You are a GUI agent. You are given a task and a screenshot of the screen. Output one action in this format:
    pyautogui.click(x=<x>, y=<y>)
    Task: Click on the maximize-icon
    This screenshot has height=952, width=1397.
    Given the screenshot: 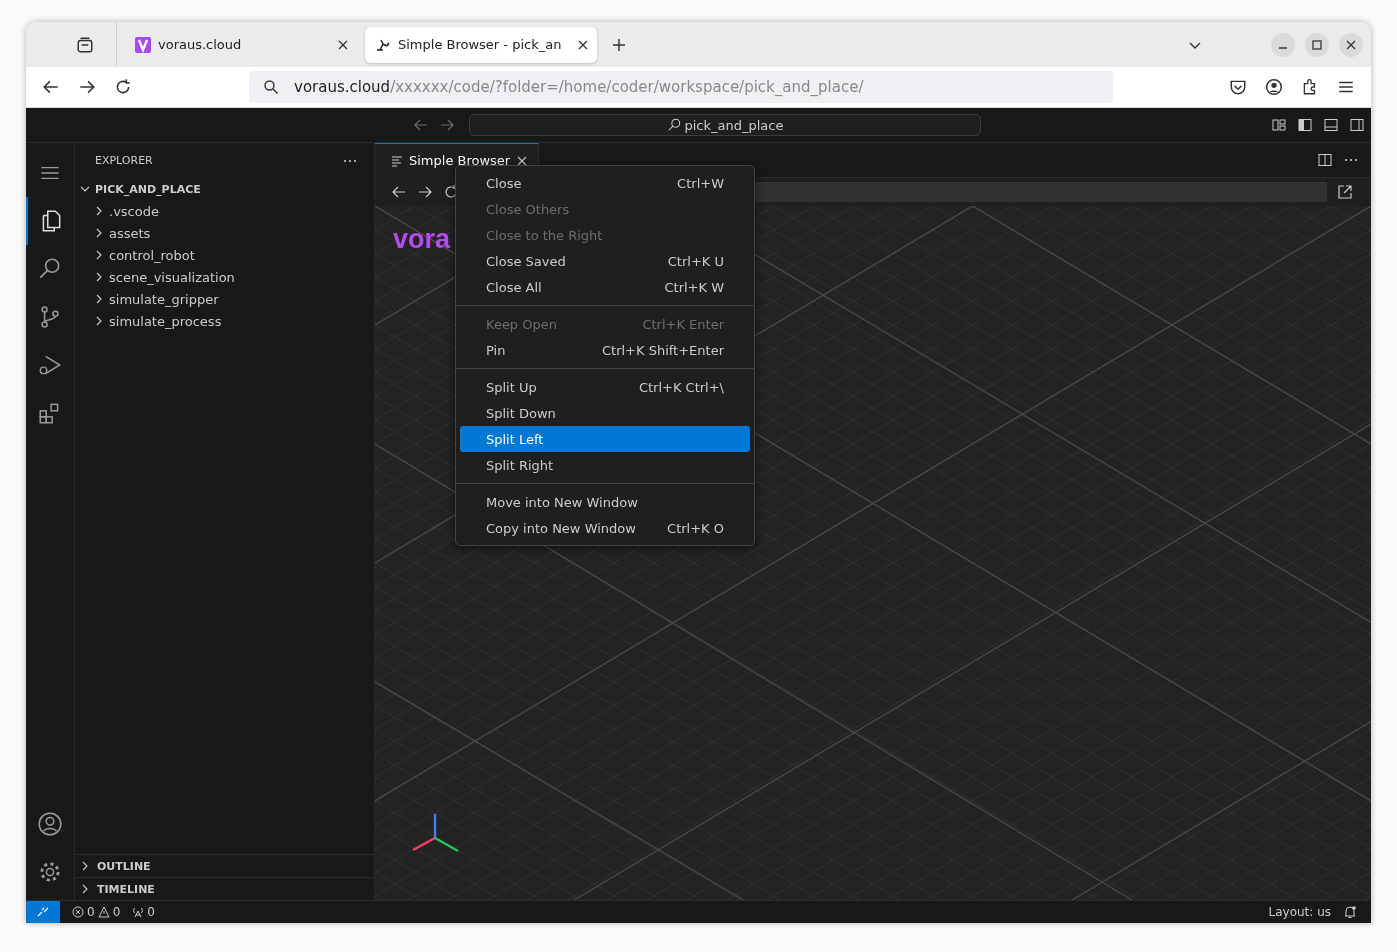 What is the action you would take?
    pyautogui.click(x=1317, y=44)
    